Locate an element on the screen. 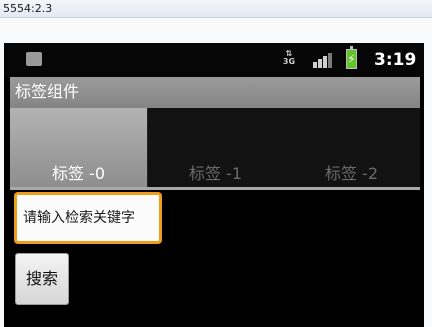 This screenshot has width=432, height=327. tab-1-label: 标签 -1 is located at coordinates (215, 173).